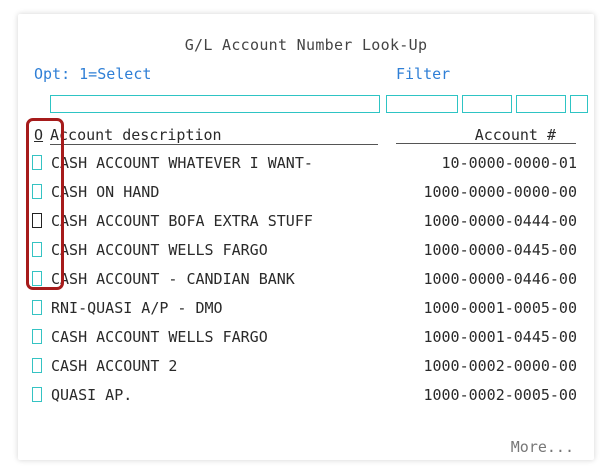  What do you see at coordinates (137, 308) in the screenshot?
I see `account-description: RNI-QUASI A/P - DMO` at bounding box center [137, 308].